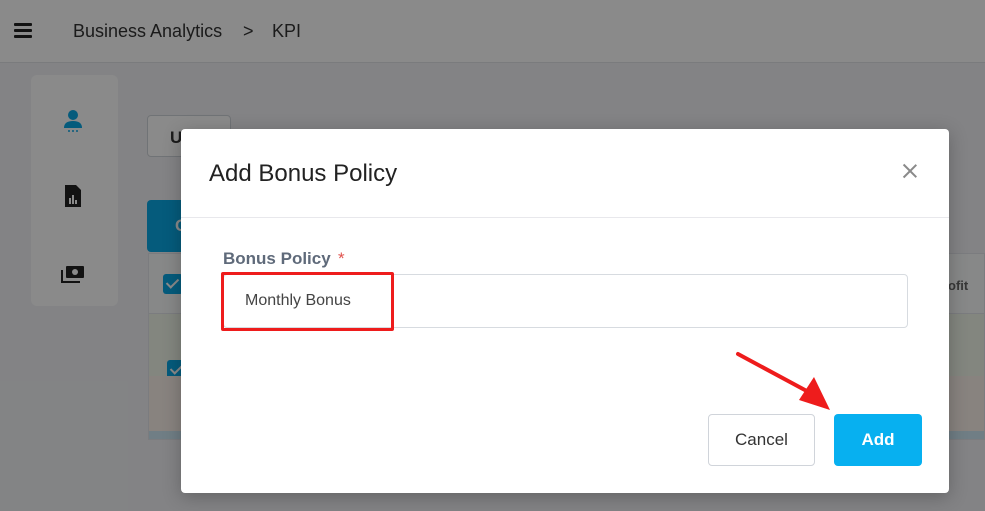  I want to click on cancel-button: Cancel, so click(761, 440).